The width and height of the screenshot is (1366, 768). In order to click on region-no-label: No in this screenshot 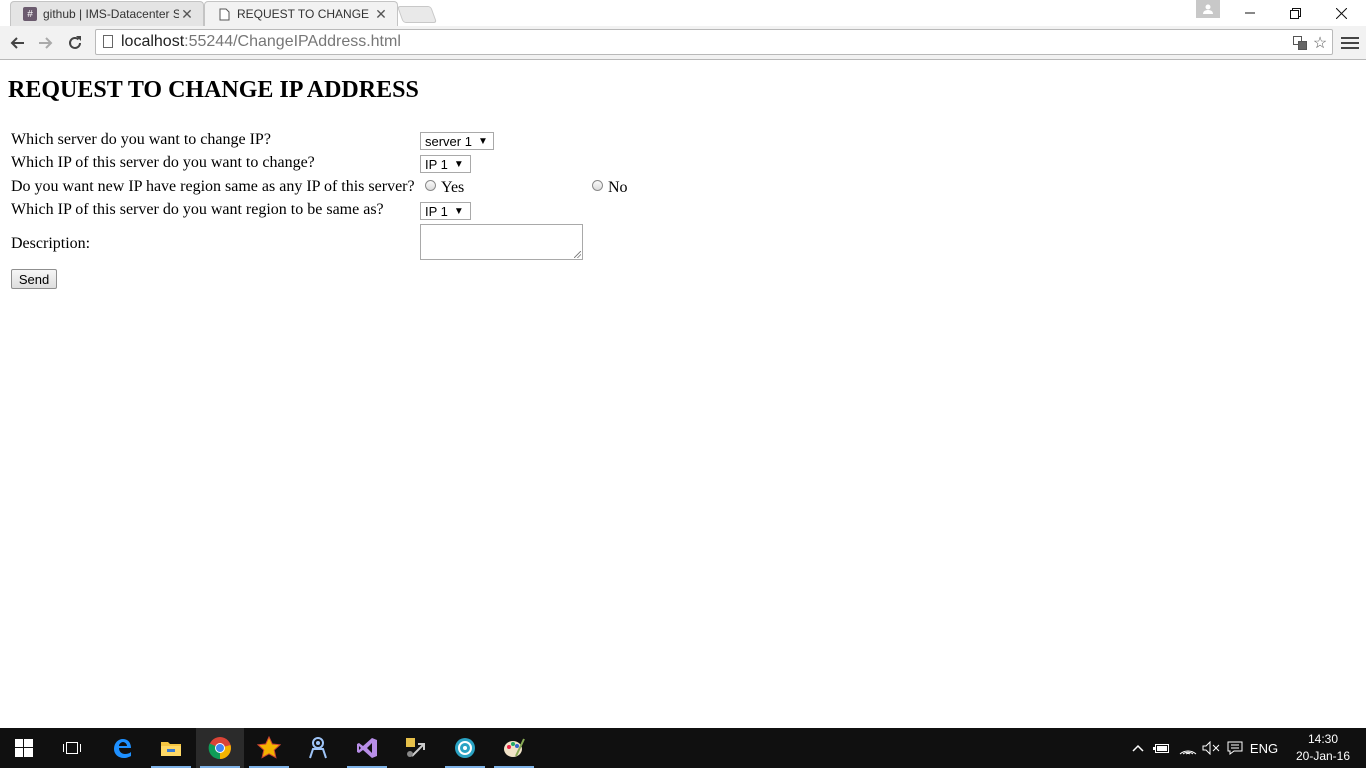, I will do `click(618, 187)`.